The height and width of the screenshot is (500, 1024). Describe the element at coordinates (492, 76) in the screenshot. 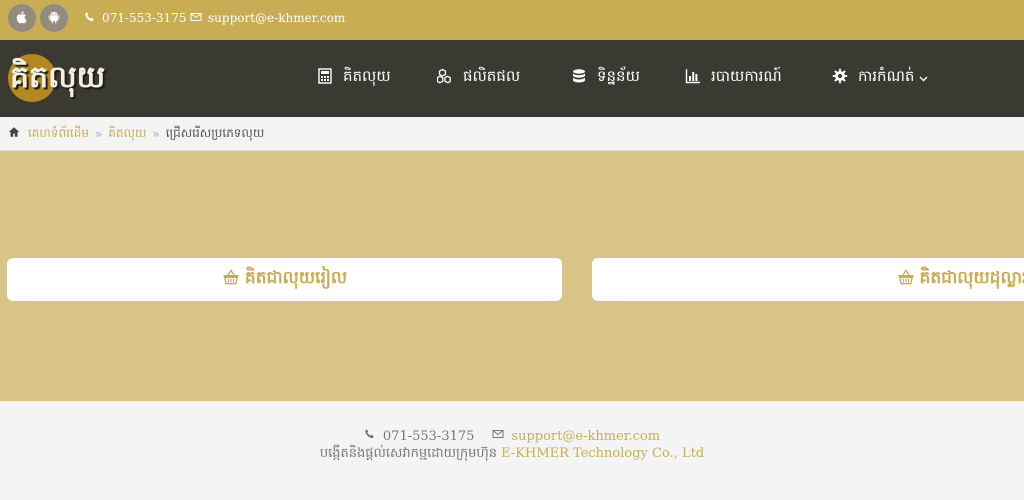

I see `nav-item-label: ផលិតផល` at that location.